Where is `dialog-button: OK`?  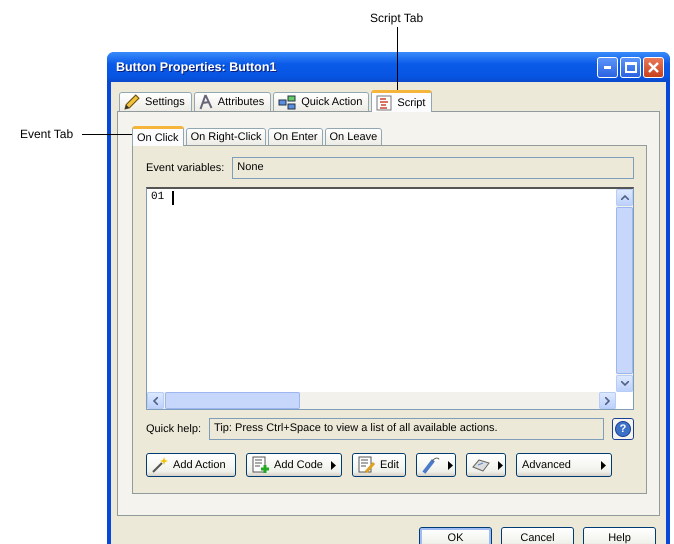
dialog-button: OK is located at coordinates (455, 535).